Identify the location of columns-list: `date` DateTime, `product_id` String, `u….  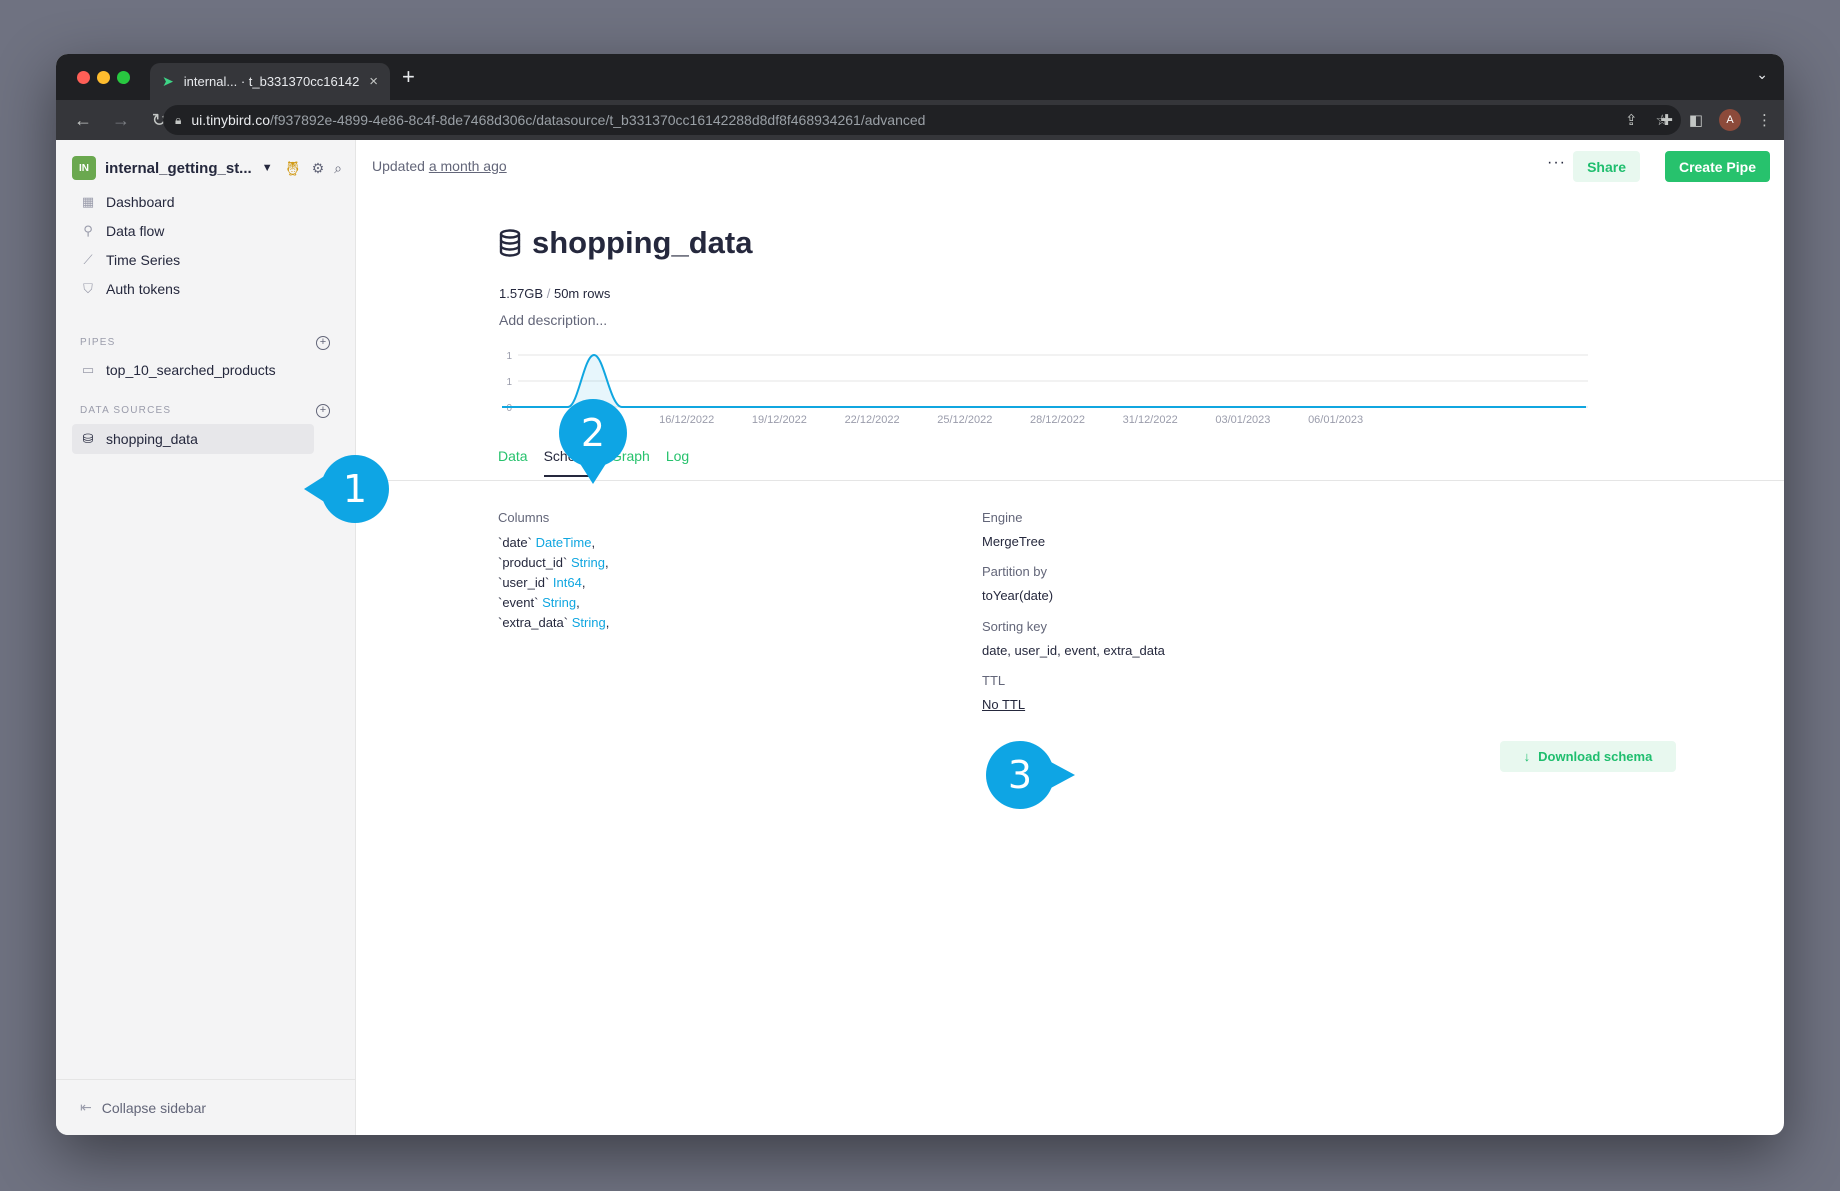
(553, 583).